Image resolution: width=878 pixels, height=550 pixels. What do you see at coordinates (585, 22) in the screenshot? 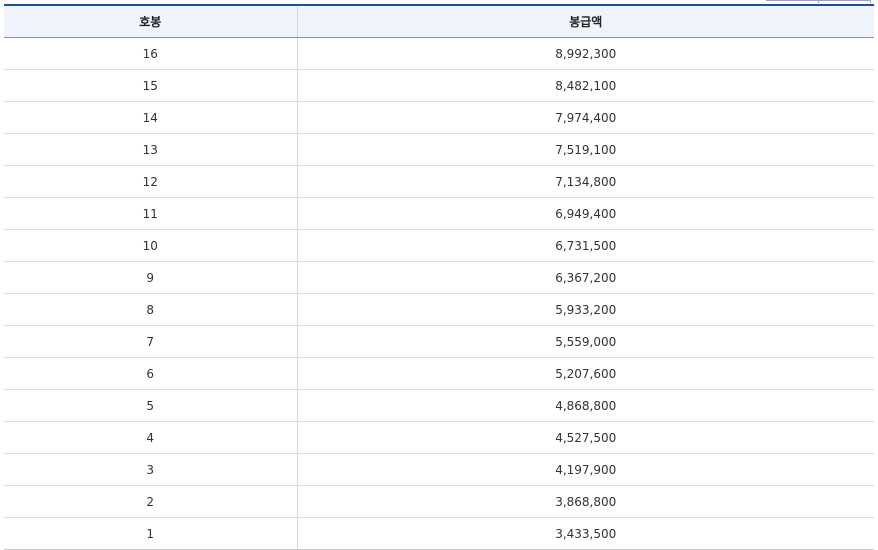
I see `header-amount: 봉급액` at bounding box center [585, 22].